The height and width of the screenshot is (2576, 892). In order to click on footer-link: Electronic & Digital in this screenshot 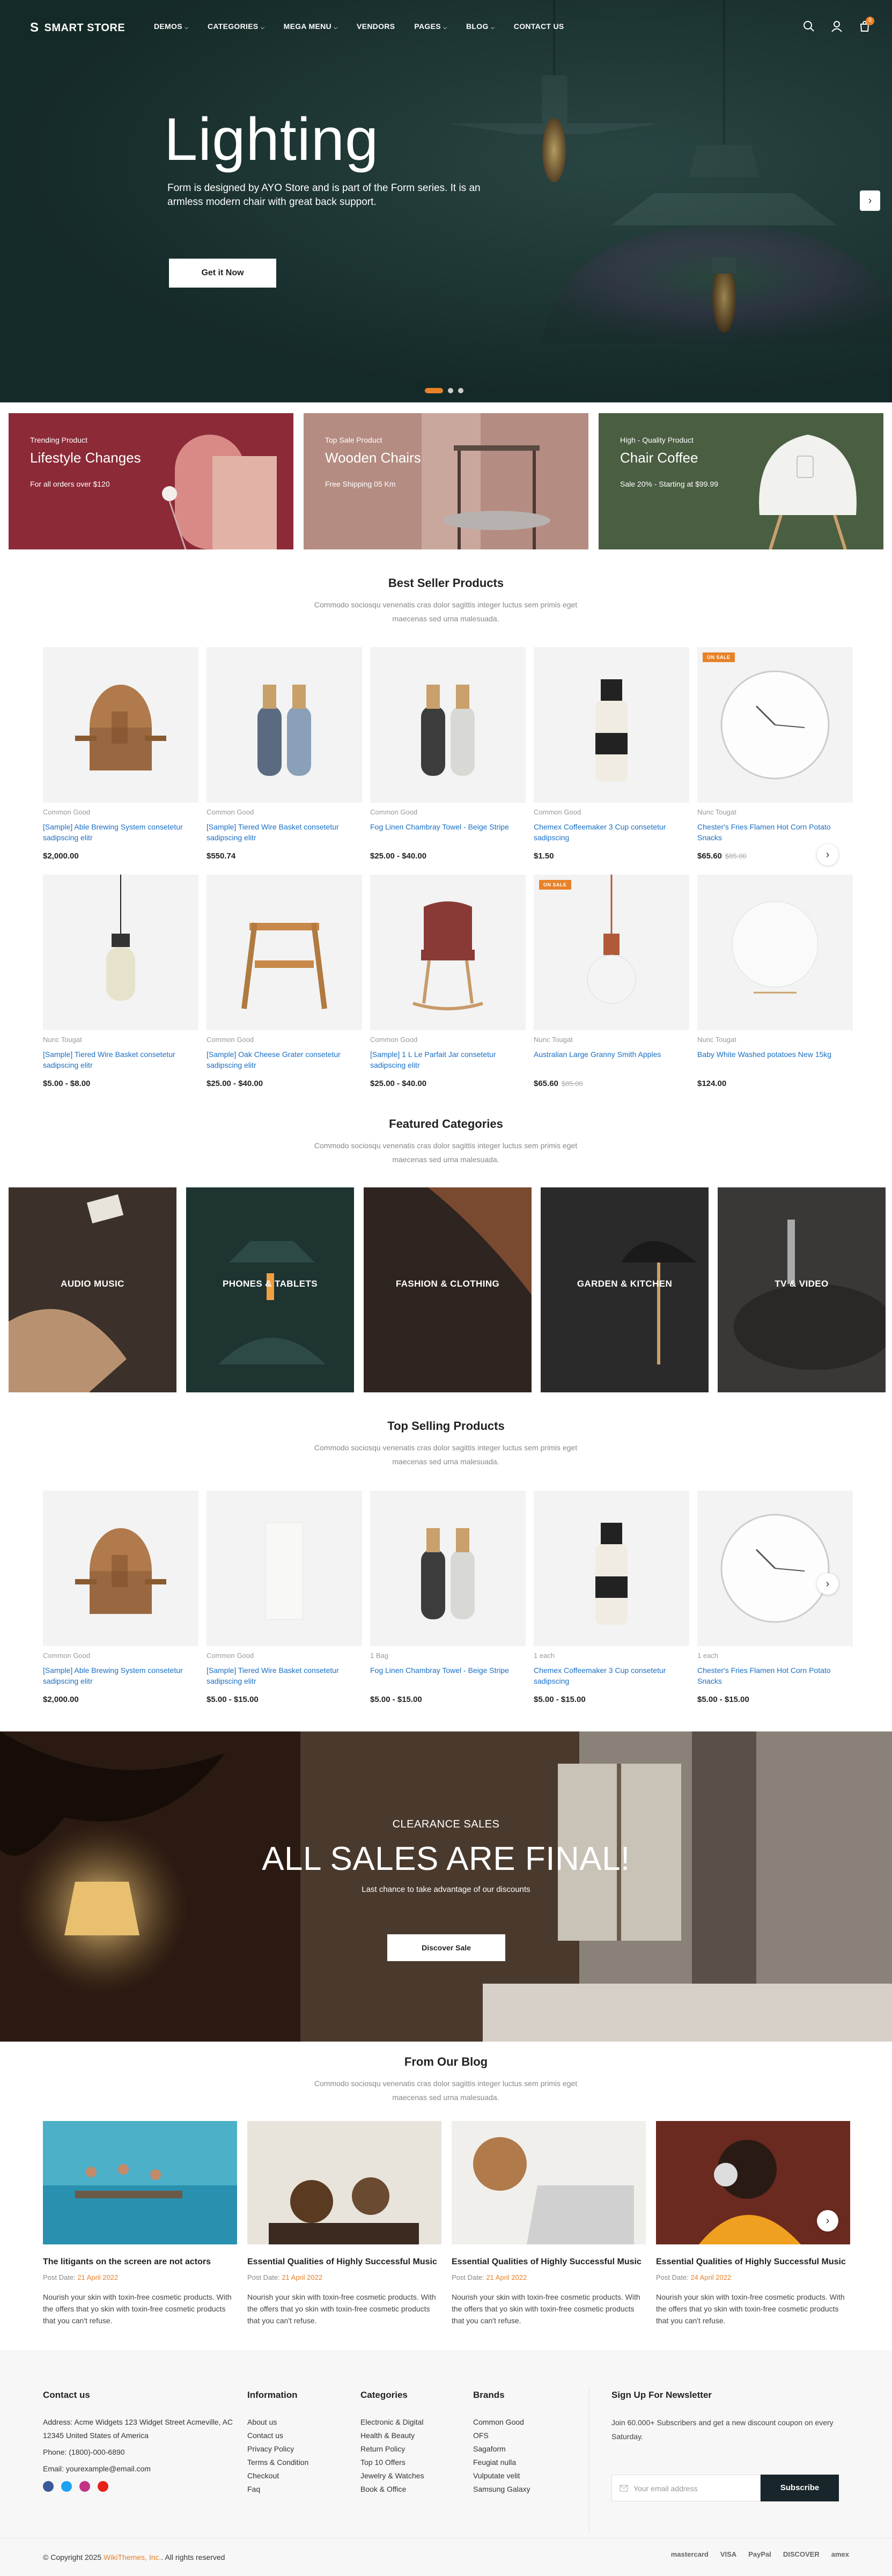, I will do `click(392, 2422)`.